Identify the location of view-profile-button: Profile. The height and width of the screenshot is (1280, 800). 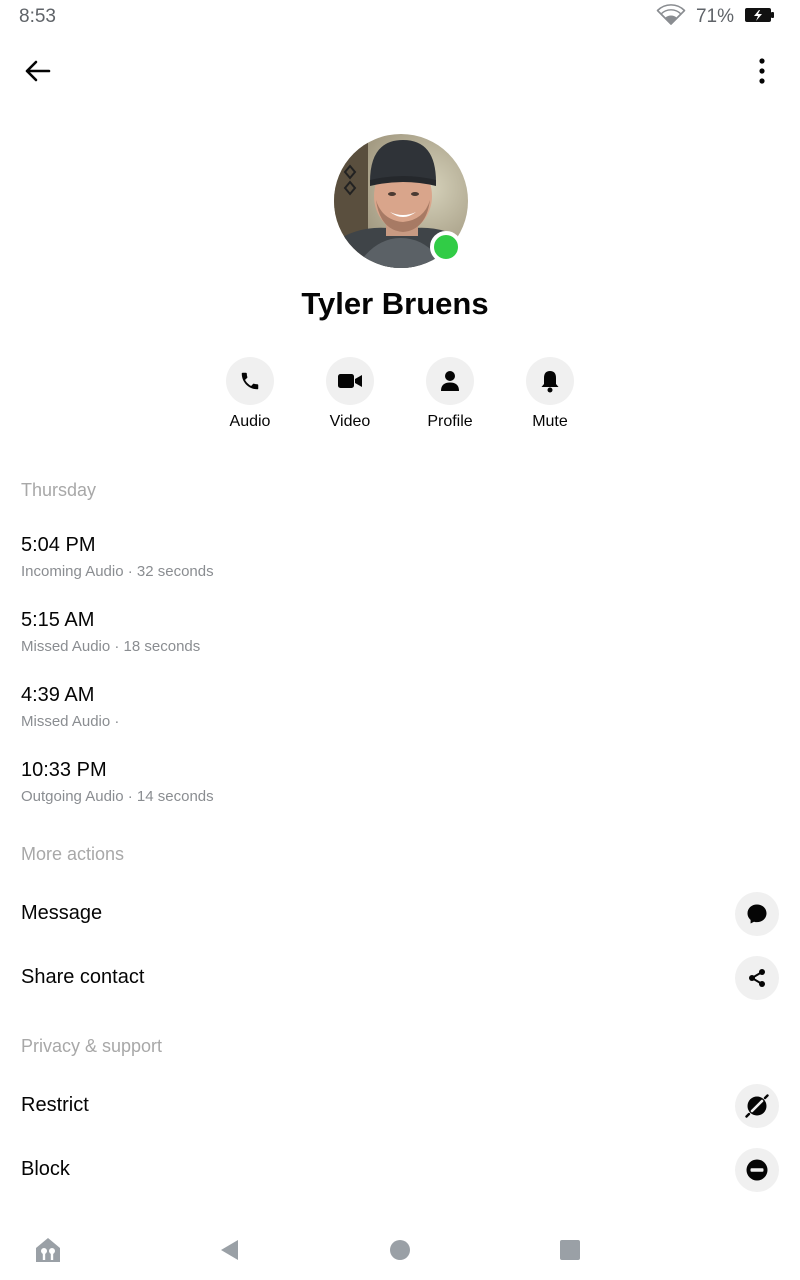
(450, 394).